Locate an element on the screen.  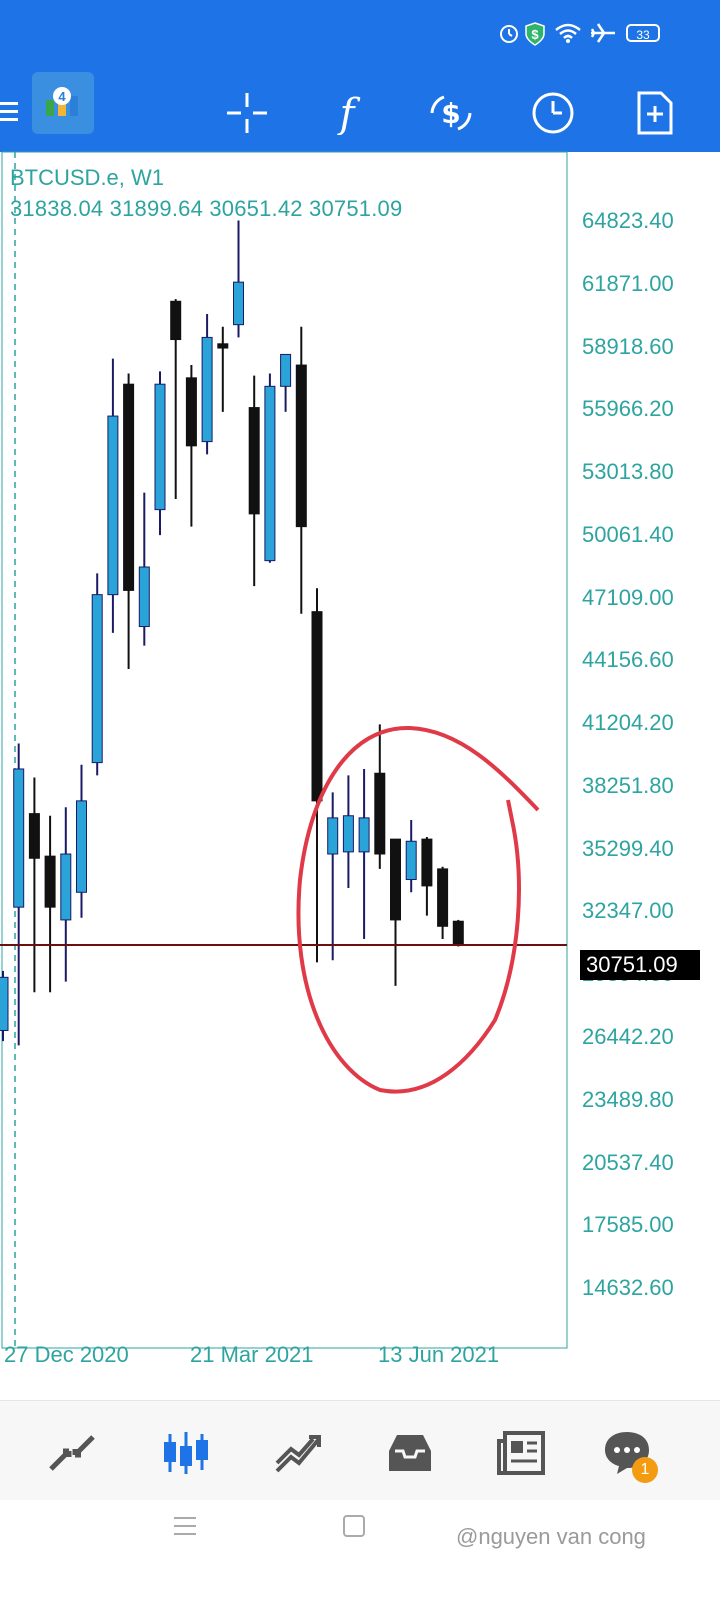
ohlc-readout: 31838.04 31899.64 30651.42 30751.09 is located at coordinates (206, 208).